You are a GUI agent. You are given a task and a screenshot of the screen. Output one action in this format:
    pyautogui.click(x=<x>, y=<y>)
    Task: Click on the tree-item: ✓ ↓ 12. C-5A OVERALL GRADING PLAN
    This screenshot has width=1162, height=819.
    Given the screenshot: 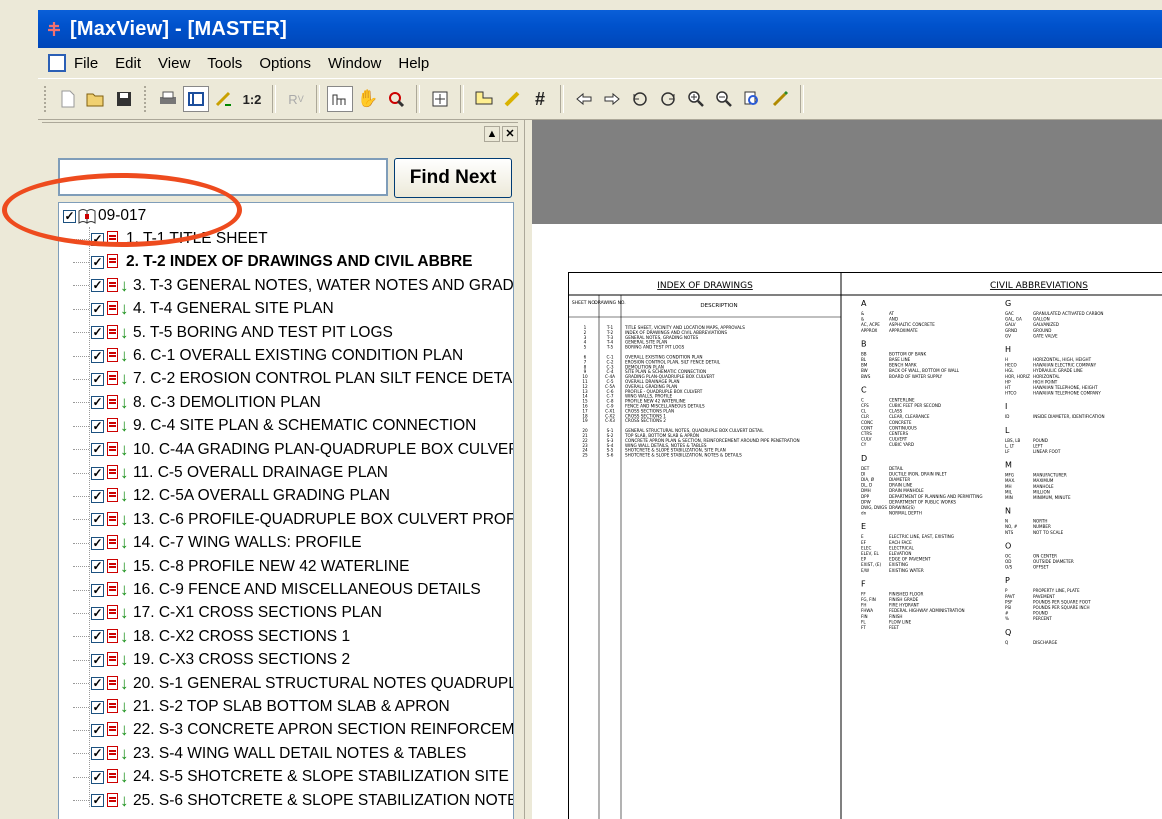 What is the action you would take?
    pyautogui.click(x=231, y=496)
    